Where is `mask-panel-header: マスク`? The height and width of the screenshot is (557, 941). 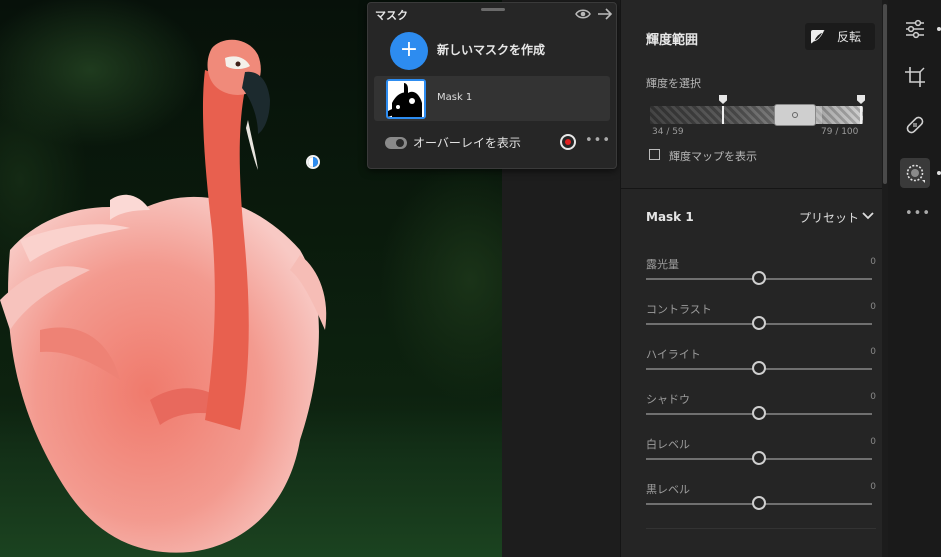 mask-panel-header: マスク is located at coordinates (492, 14).